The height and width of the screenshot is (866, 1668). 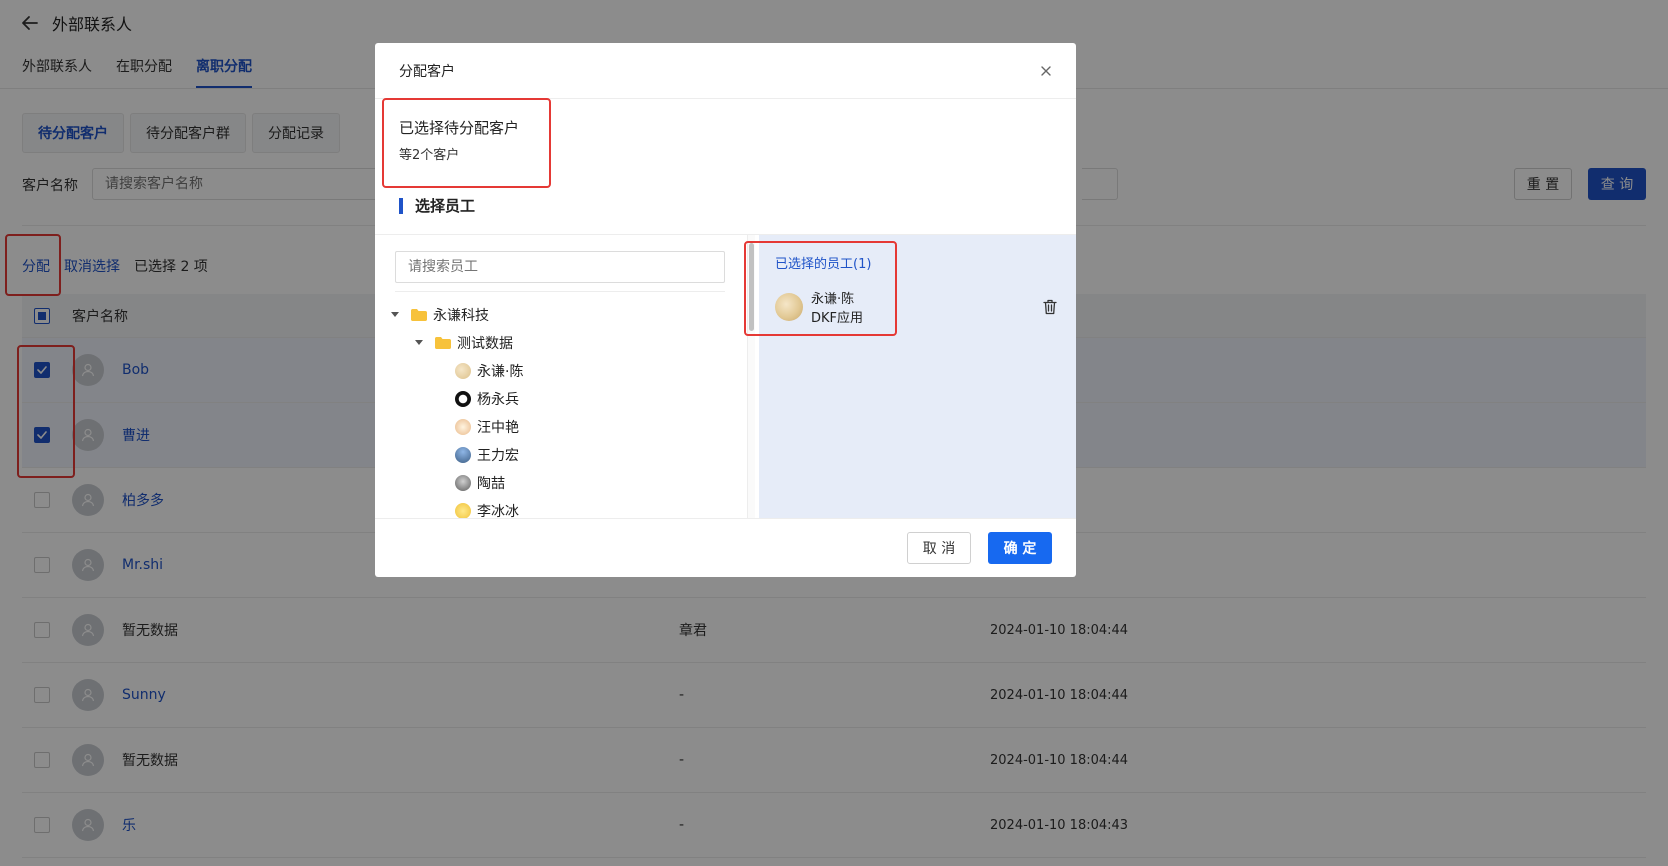 What do you see at coordinates (559, 315) in the screenshot?
I see `tree-node-root: 永谦科技` at bounding box center [559, 315].